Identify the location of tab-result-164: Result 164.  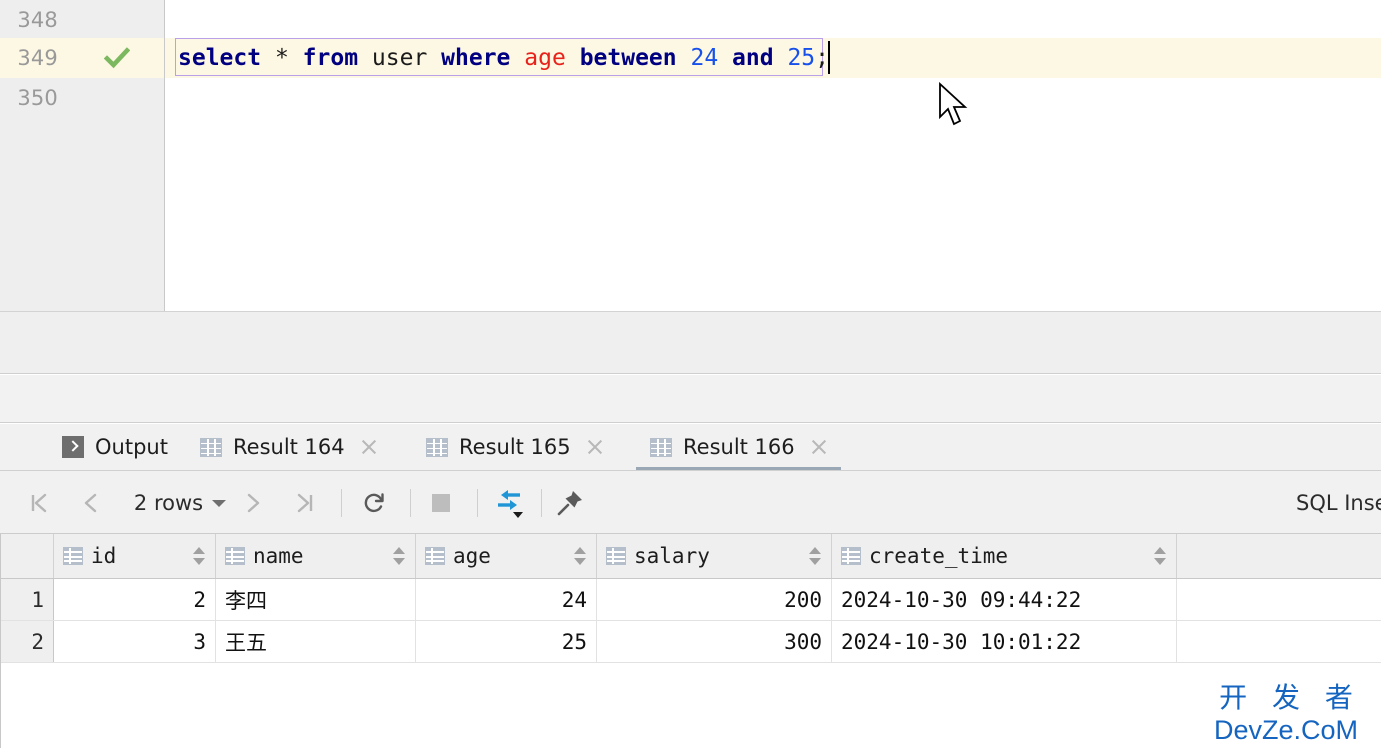
(288, 447).